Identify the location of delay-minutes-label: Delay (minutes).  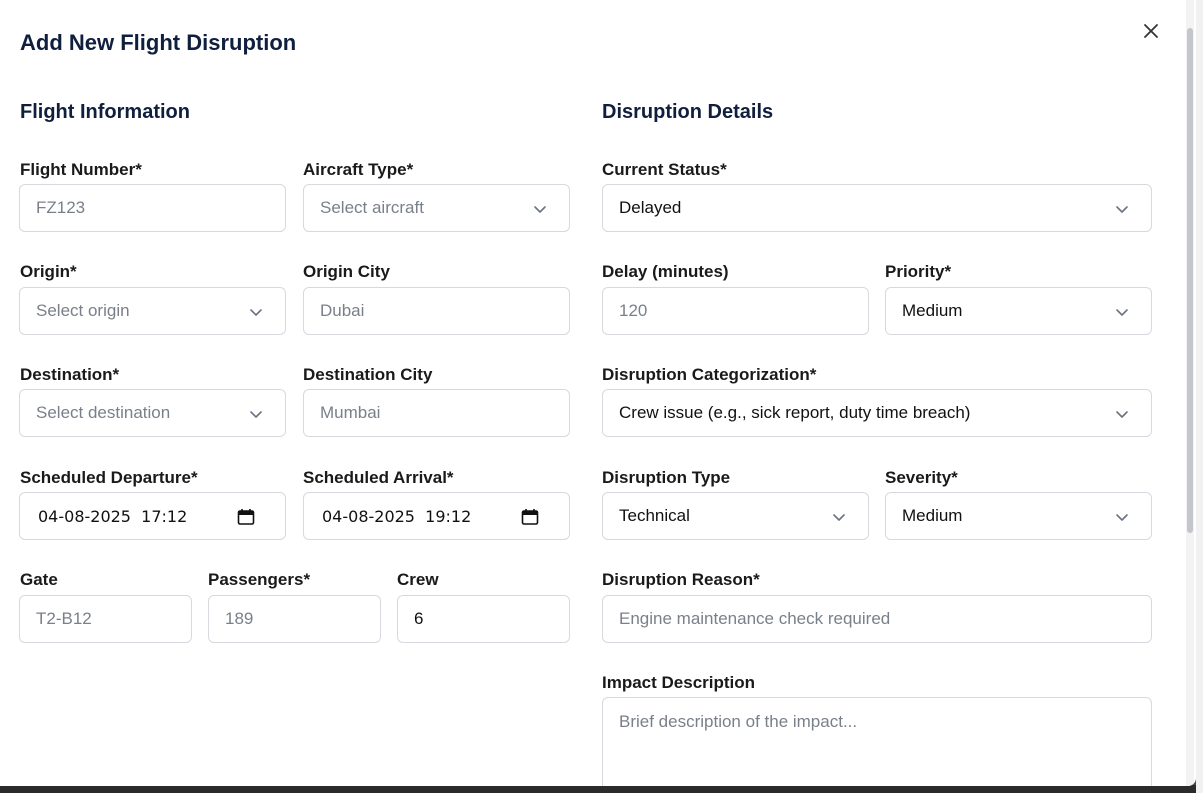
(665, 271).